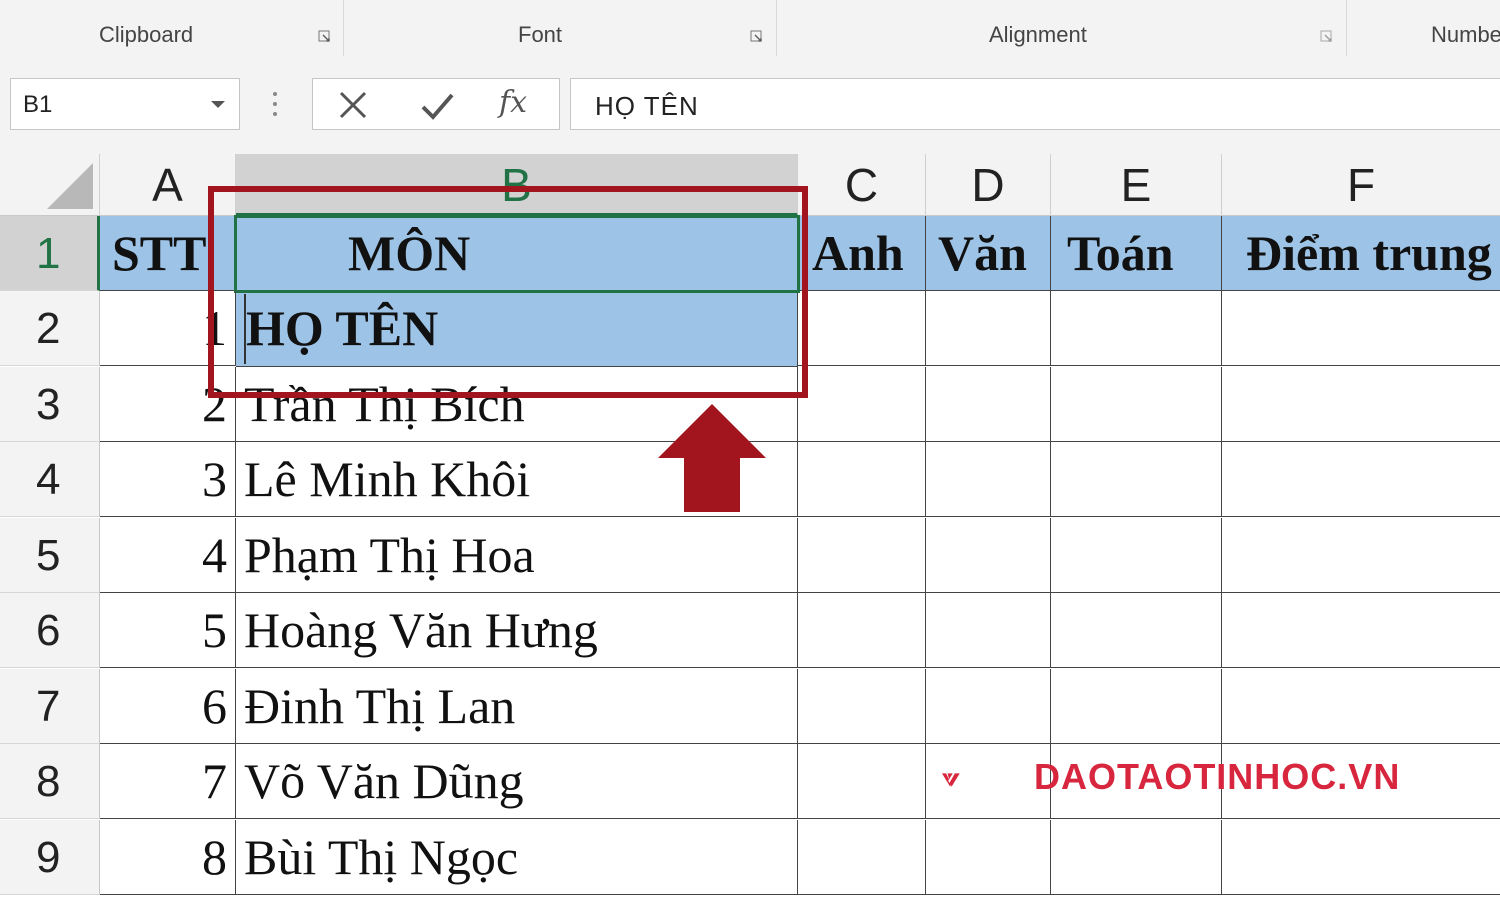  What do you see at coordinates (50, 781) in the screenshot?
I see `row-header-8: 8` at bounding box center [50, 781].